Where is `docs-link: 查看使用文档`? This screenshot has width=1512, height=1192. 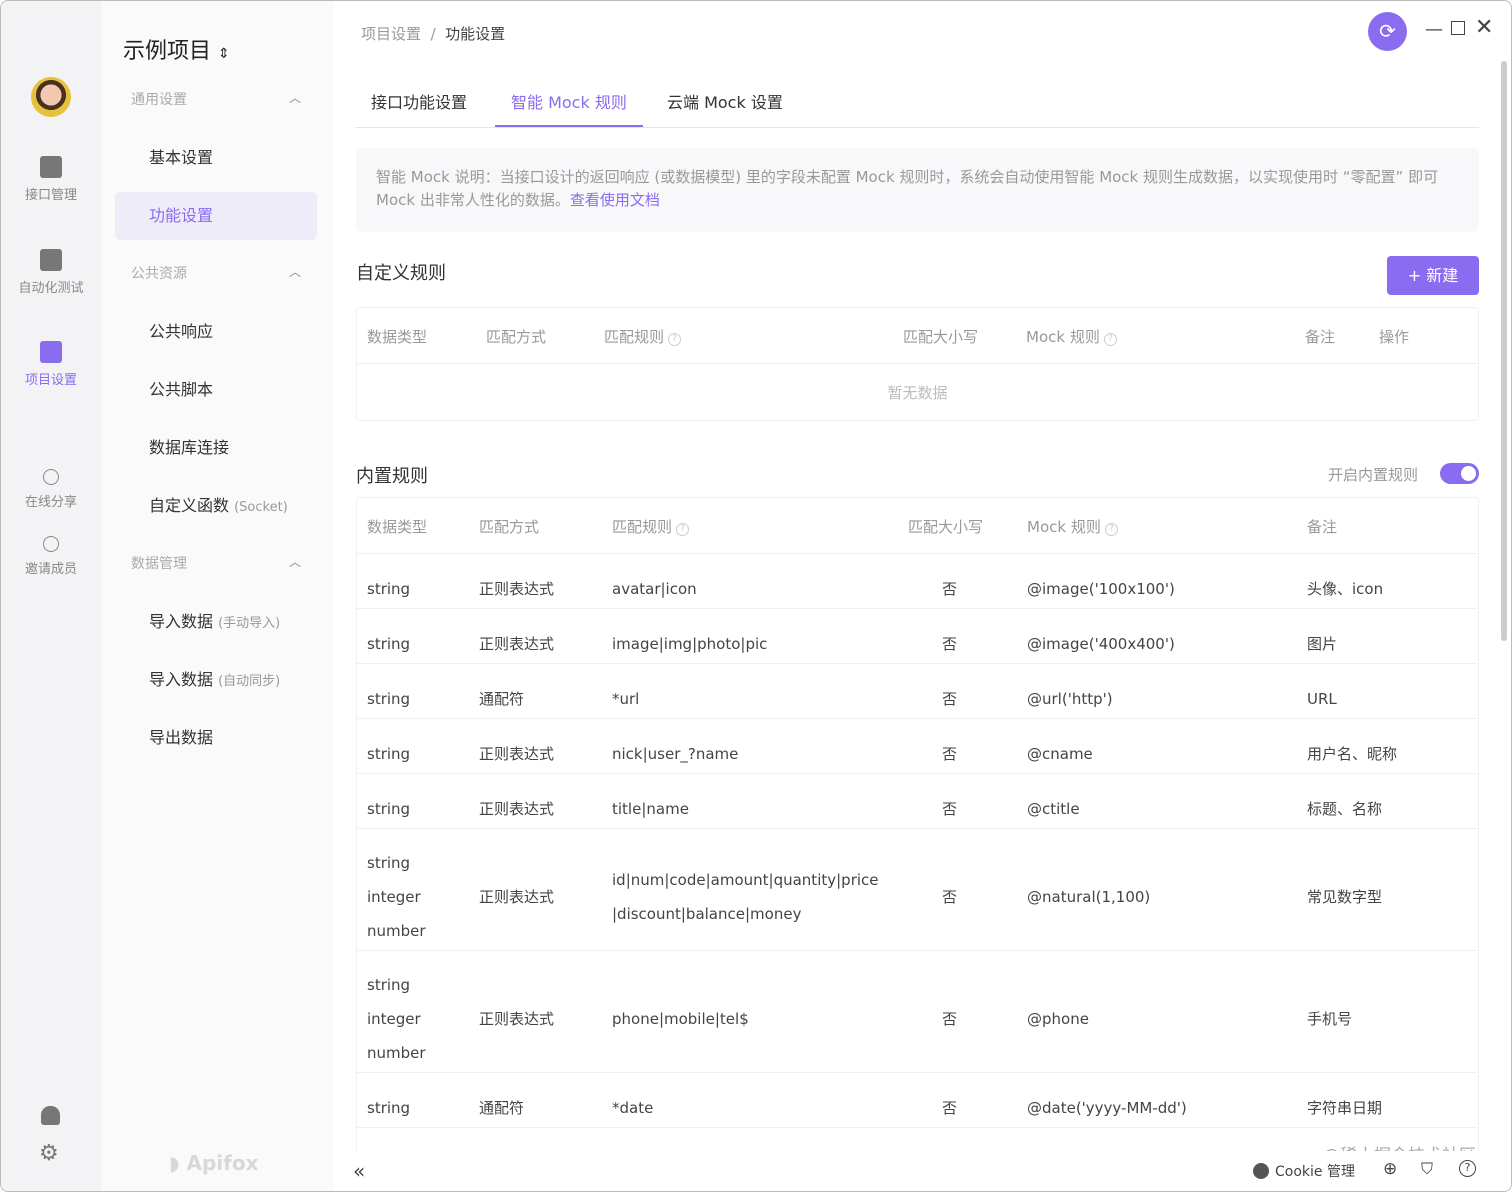
docs-link: 查看使用文档 is located at coordinates (615, 200).